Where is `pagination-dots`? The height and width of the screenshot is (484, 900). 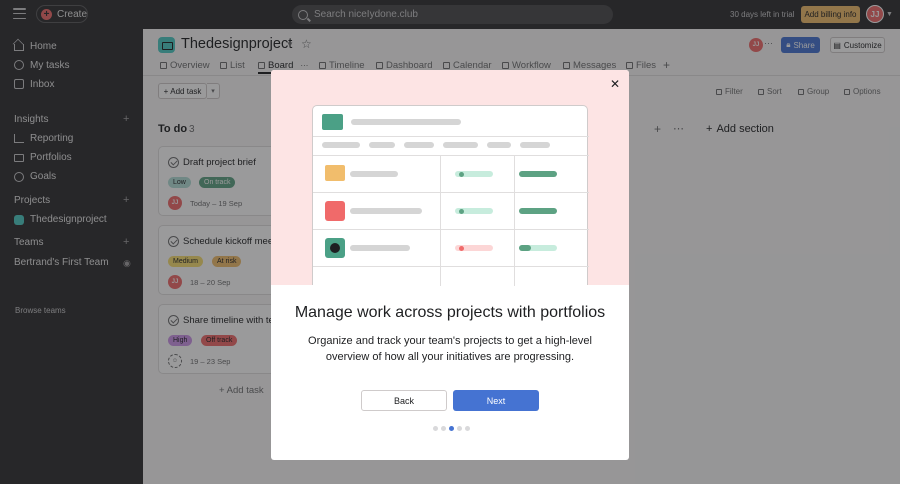
pagination-dots is located at coordinates (451, 428).